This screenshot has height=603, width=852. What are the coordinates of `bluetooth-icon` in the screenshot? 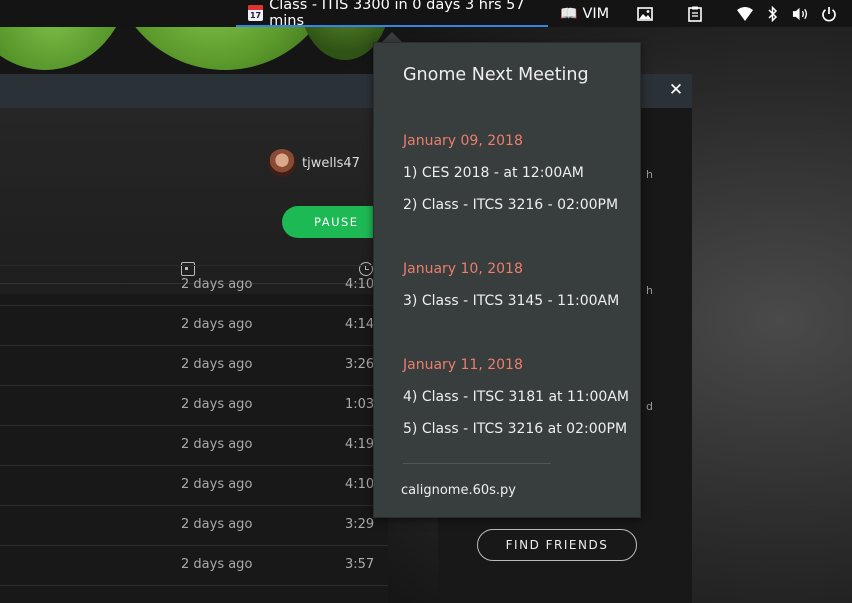 It's located at (772, 13).